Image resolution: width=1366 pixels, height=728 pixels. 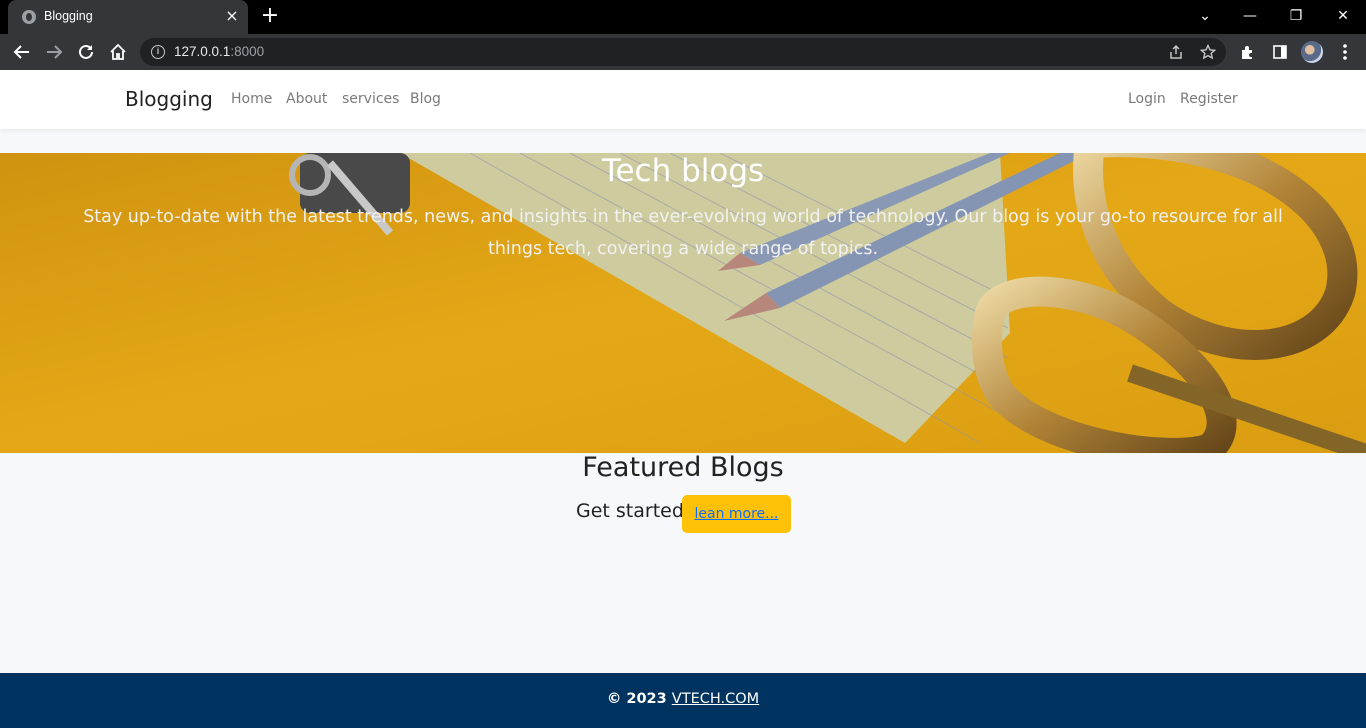 I want to click on nav-link-services: services, so click(x=370, y=99).